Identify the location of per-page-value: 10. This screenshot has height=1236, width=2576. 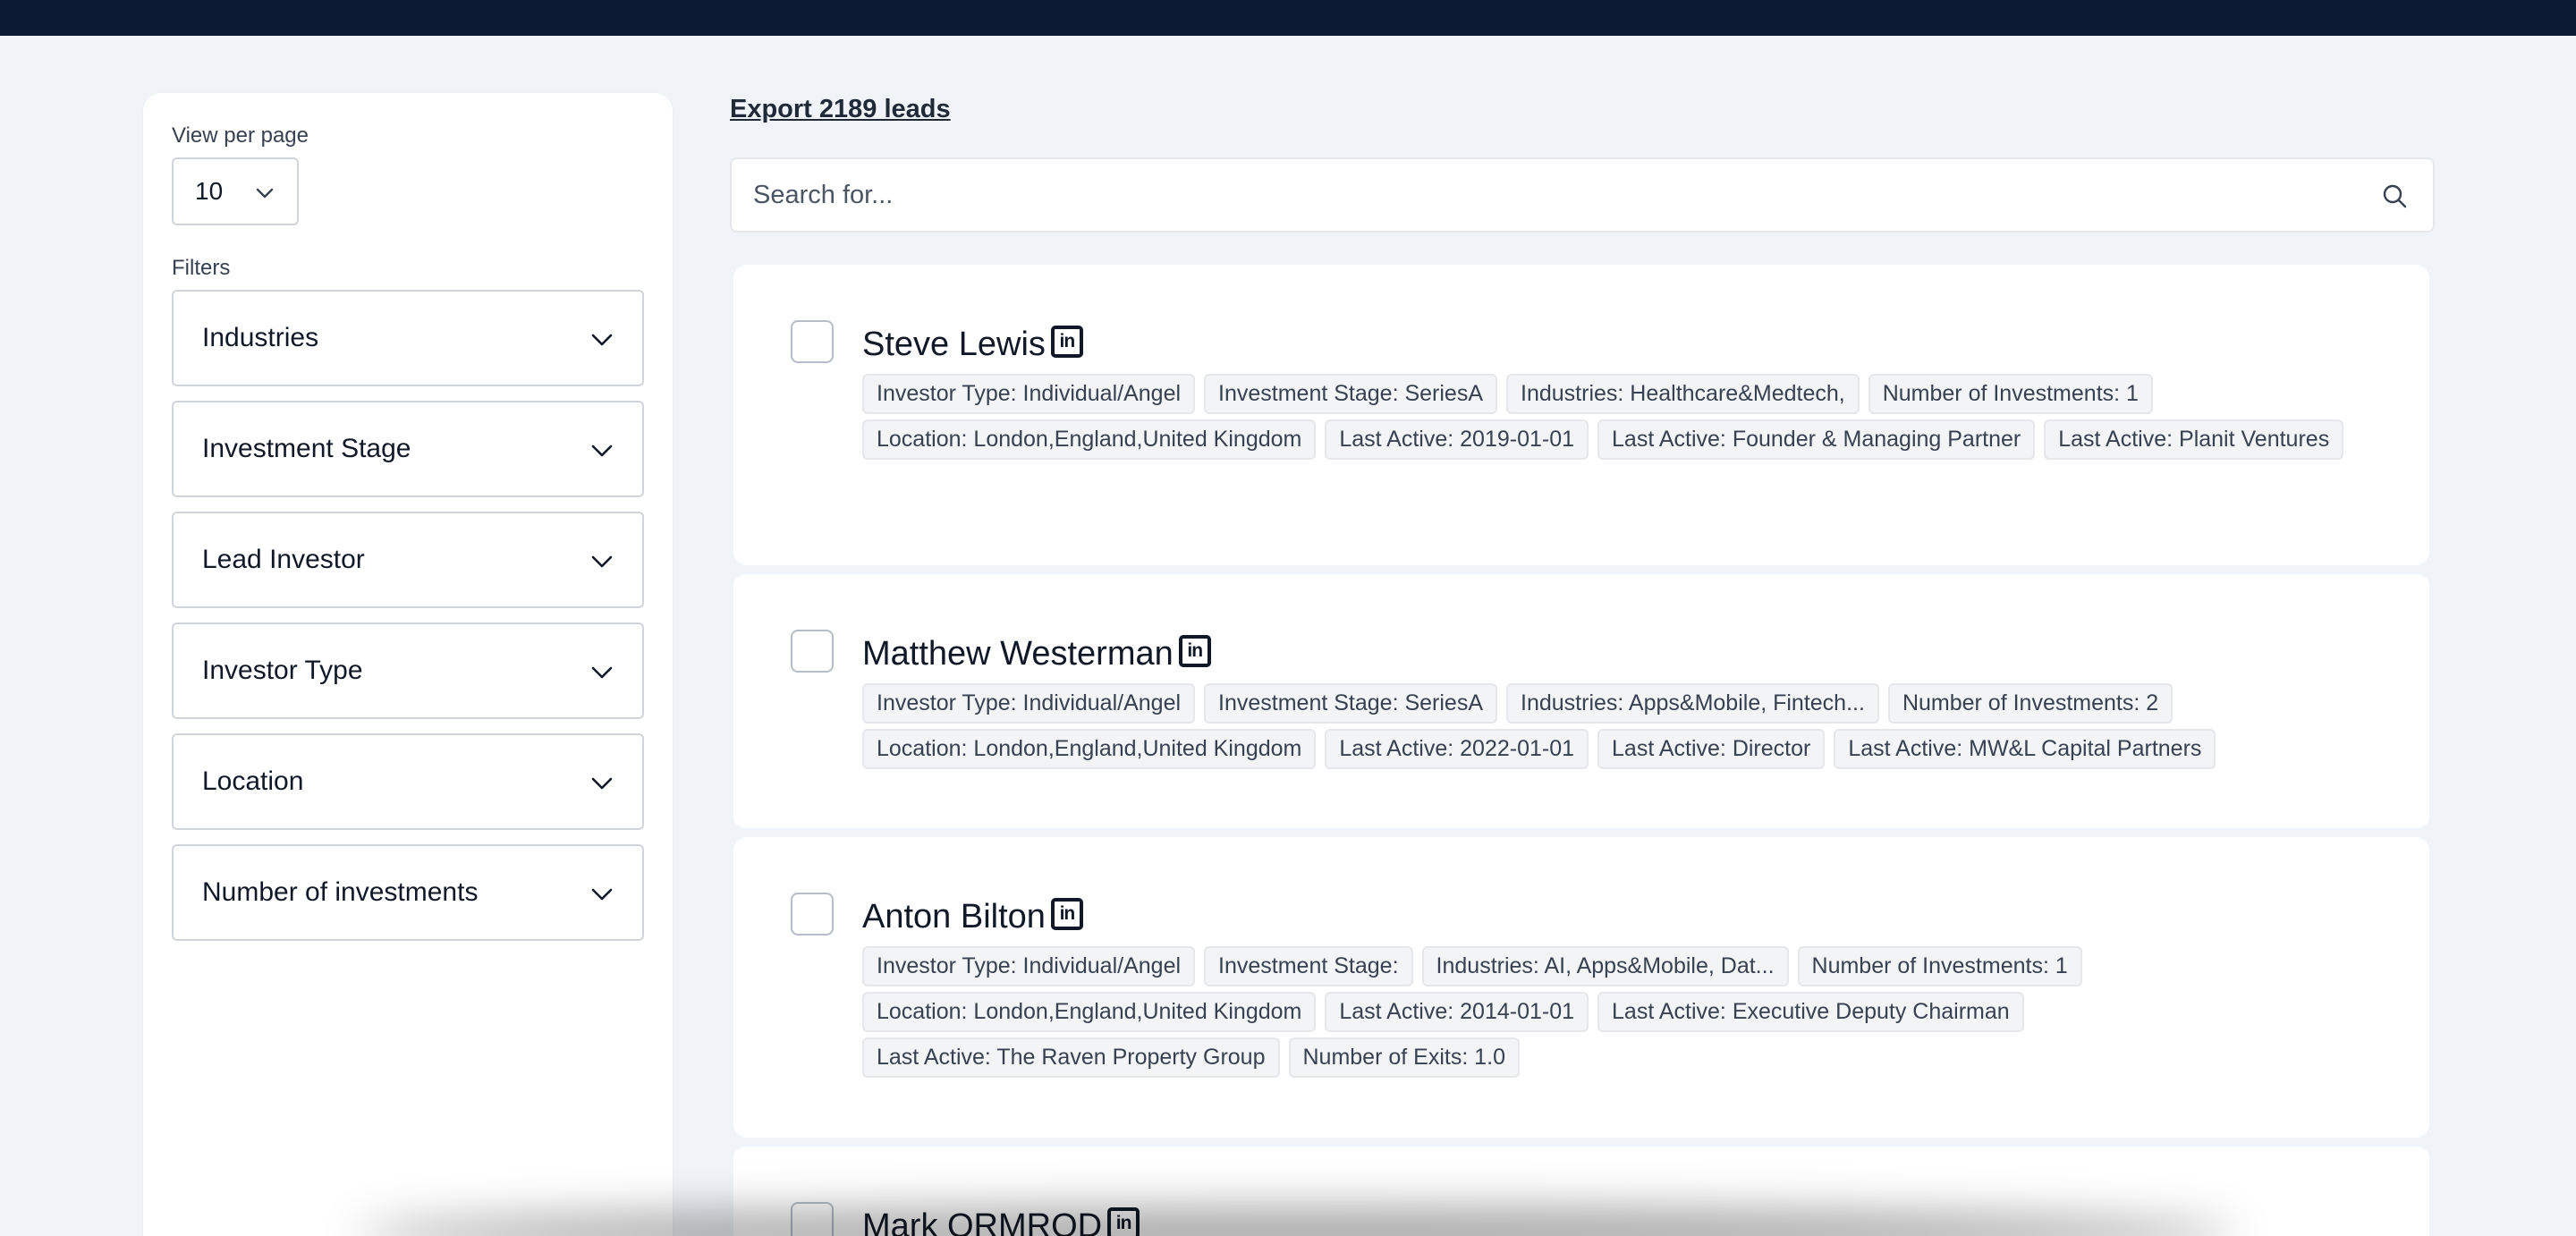
(209, 191).